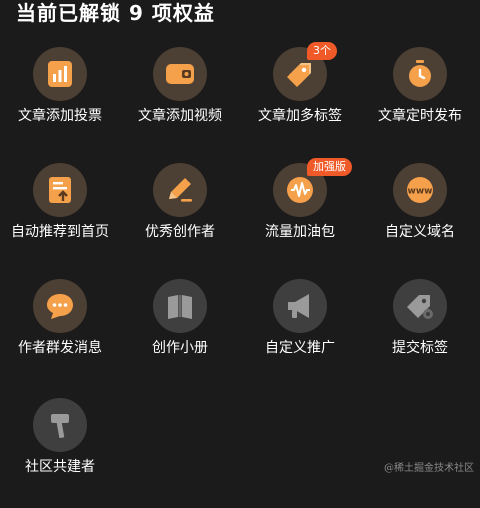  What do you see at coordinates (60, 467) in the screenshot?
I see `benefit-label: 社区共建者` at bounding box center [60, 467].